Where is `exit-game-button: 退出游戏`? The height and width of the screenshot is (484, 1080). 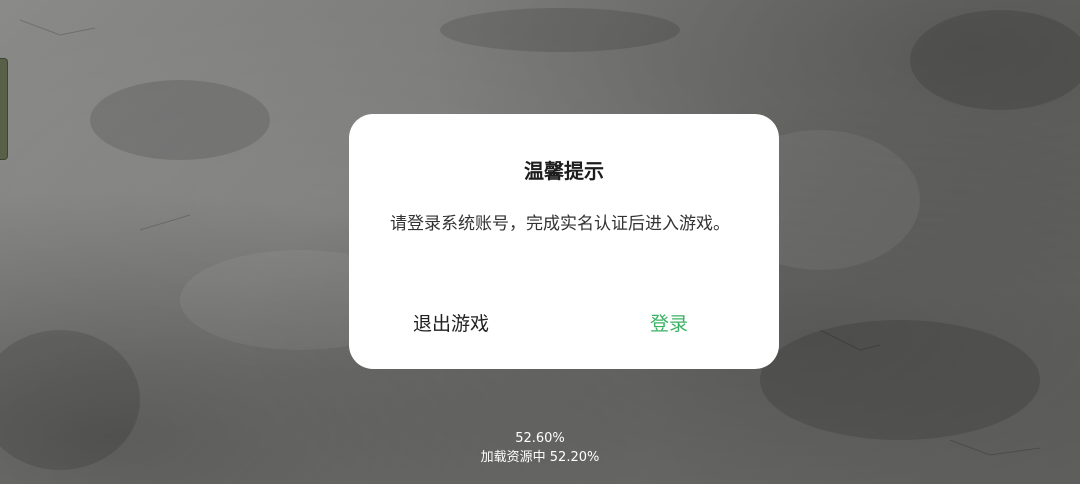
exit-game-button: 退出游戏 is located at coordinates (451, 325).